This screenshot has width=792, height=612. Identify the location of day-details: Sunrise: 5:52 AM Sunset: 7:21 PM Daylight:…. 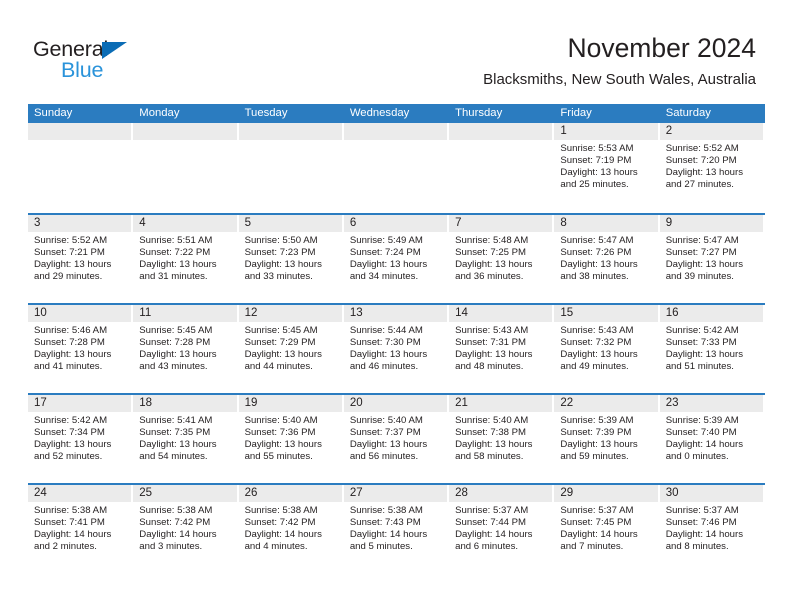
(80, 257).